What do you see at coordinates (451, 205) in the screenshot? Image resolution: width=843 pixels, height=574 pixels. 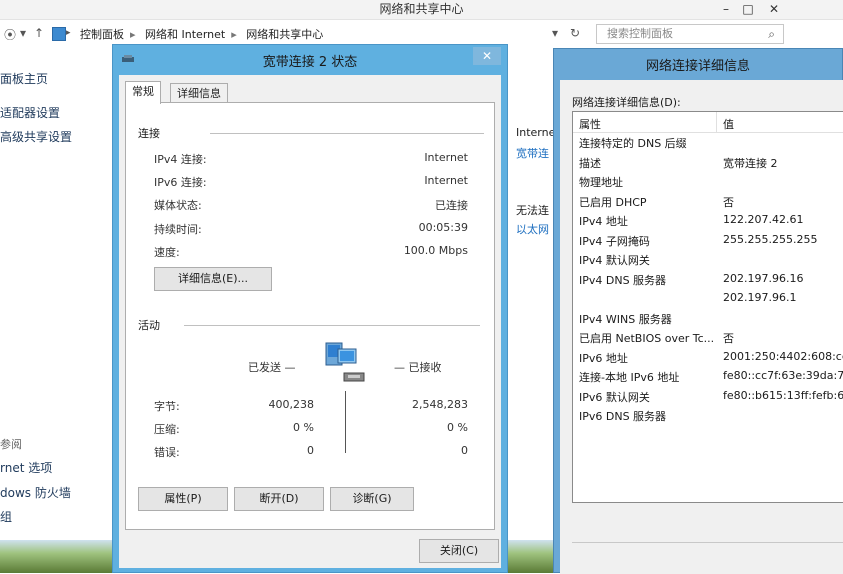 I see `field-value-media-state: 已连接` at bounding box center [451, 205].